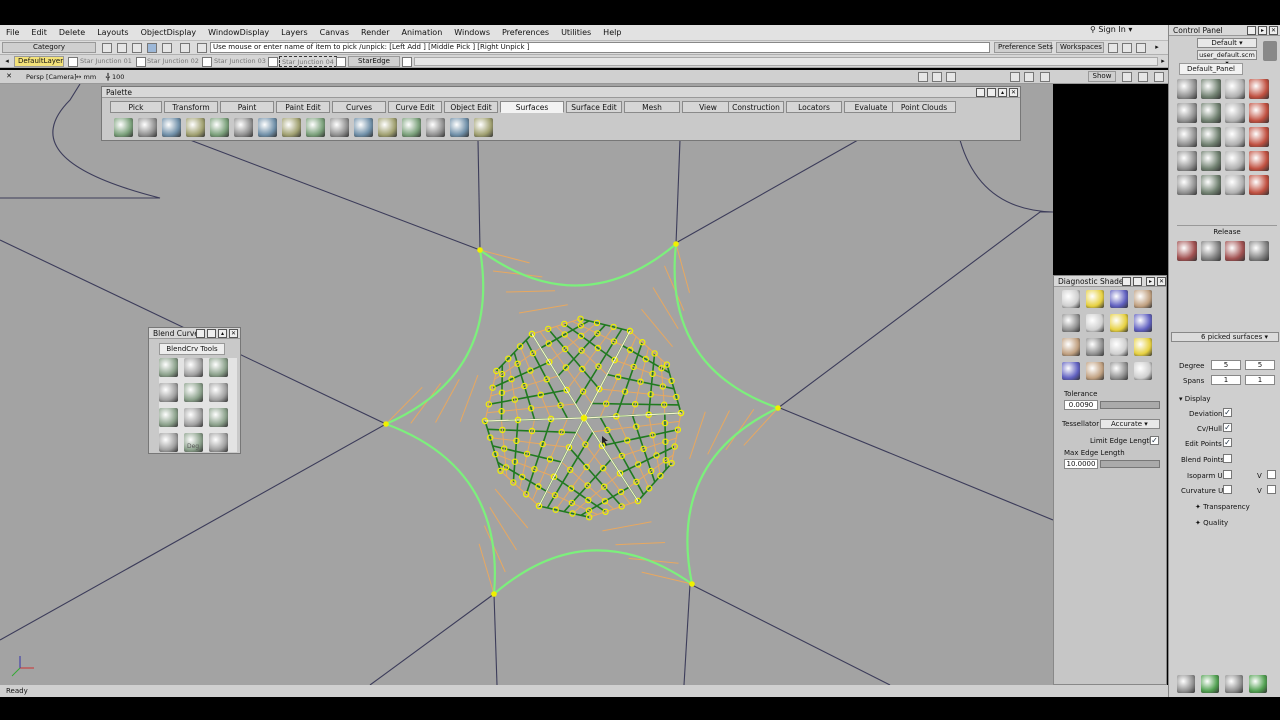  I want to click on curvature-u-checkbox, so click(1227, 489).